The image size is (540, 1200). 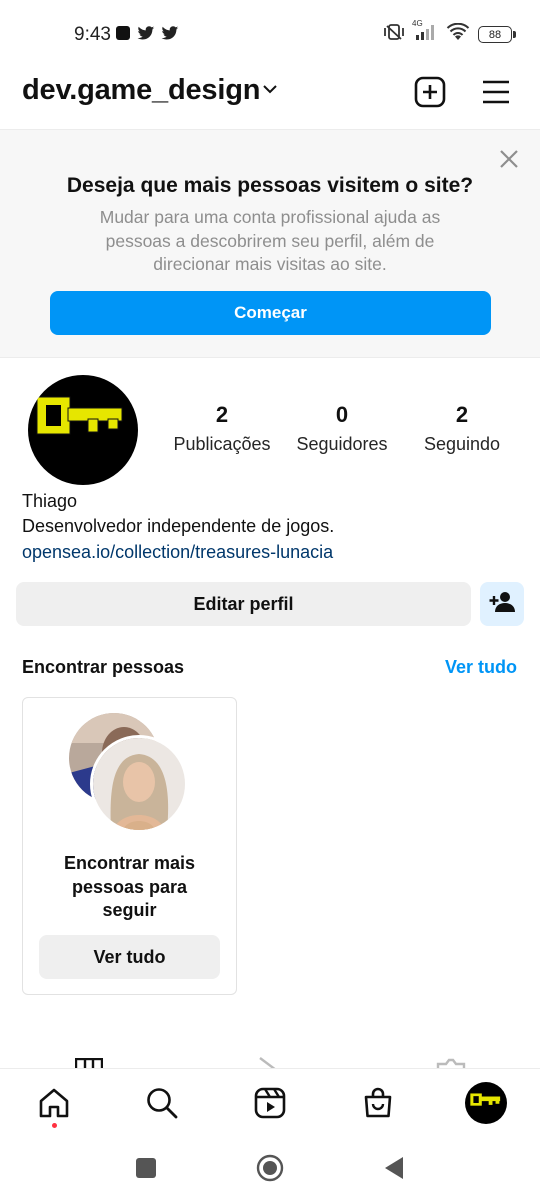 What do you see at coordinates (451, 1063) in the screenshot?
I see `tagged-icon` at bounding box center [451, 1063].